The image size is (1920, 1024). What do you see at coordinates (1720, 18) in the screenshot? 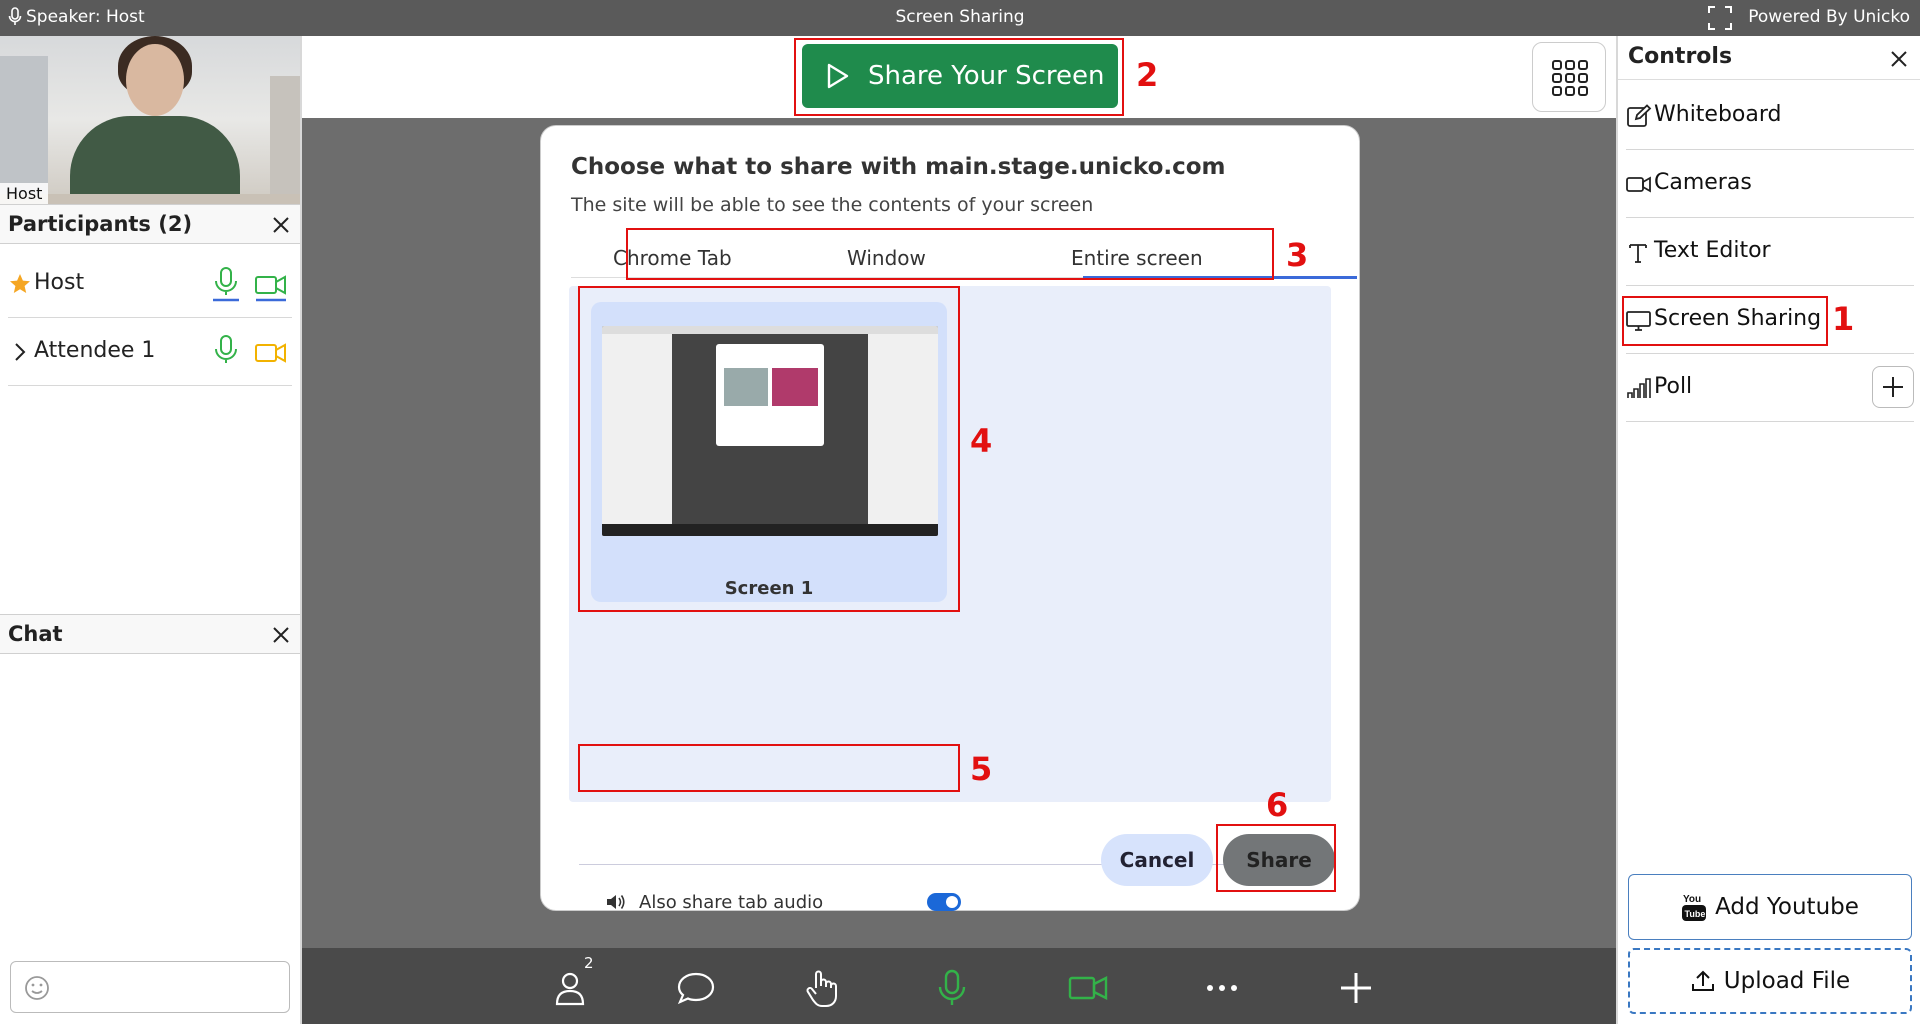
I see `fullscreen-icon` at bounding box center [1720, 18].